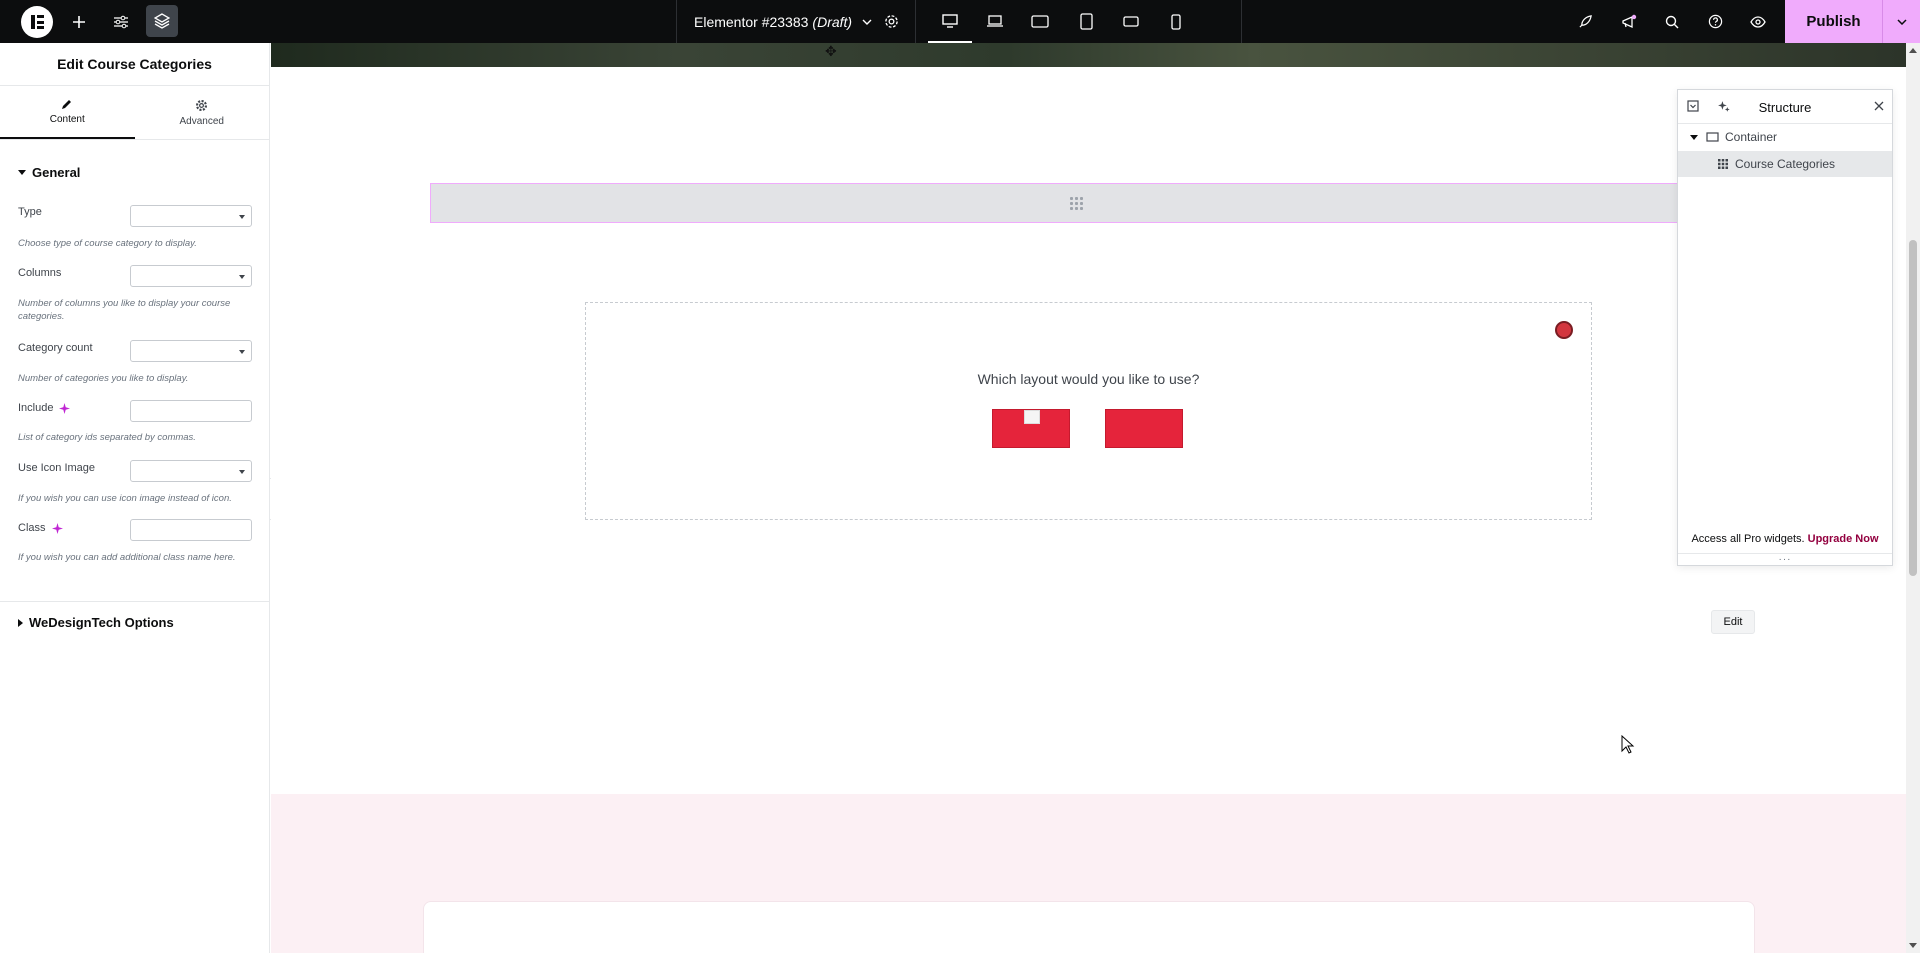 This screenshot has width=1920, height=953. Describe the element at coordinates (1913, 50) in the screenshot. I see `scroll-up-arrow-icon` at that location.